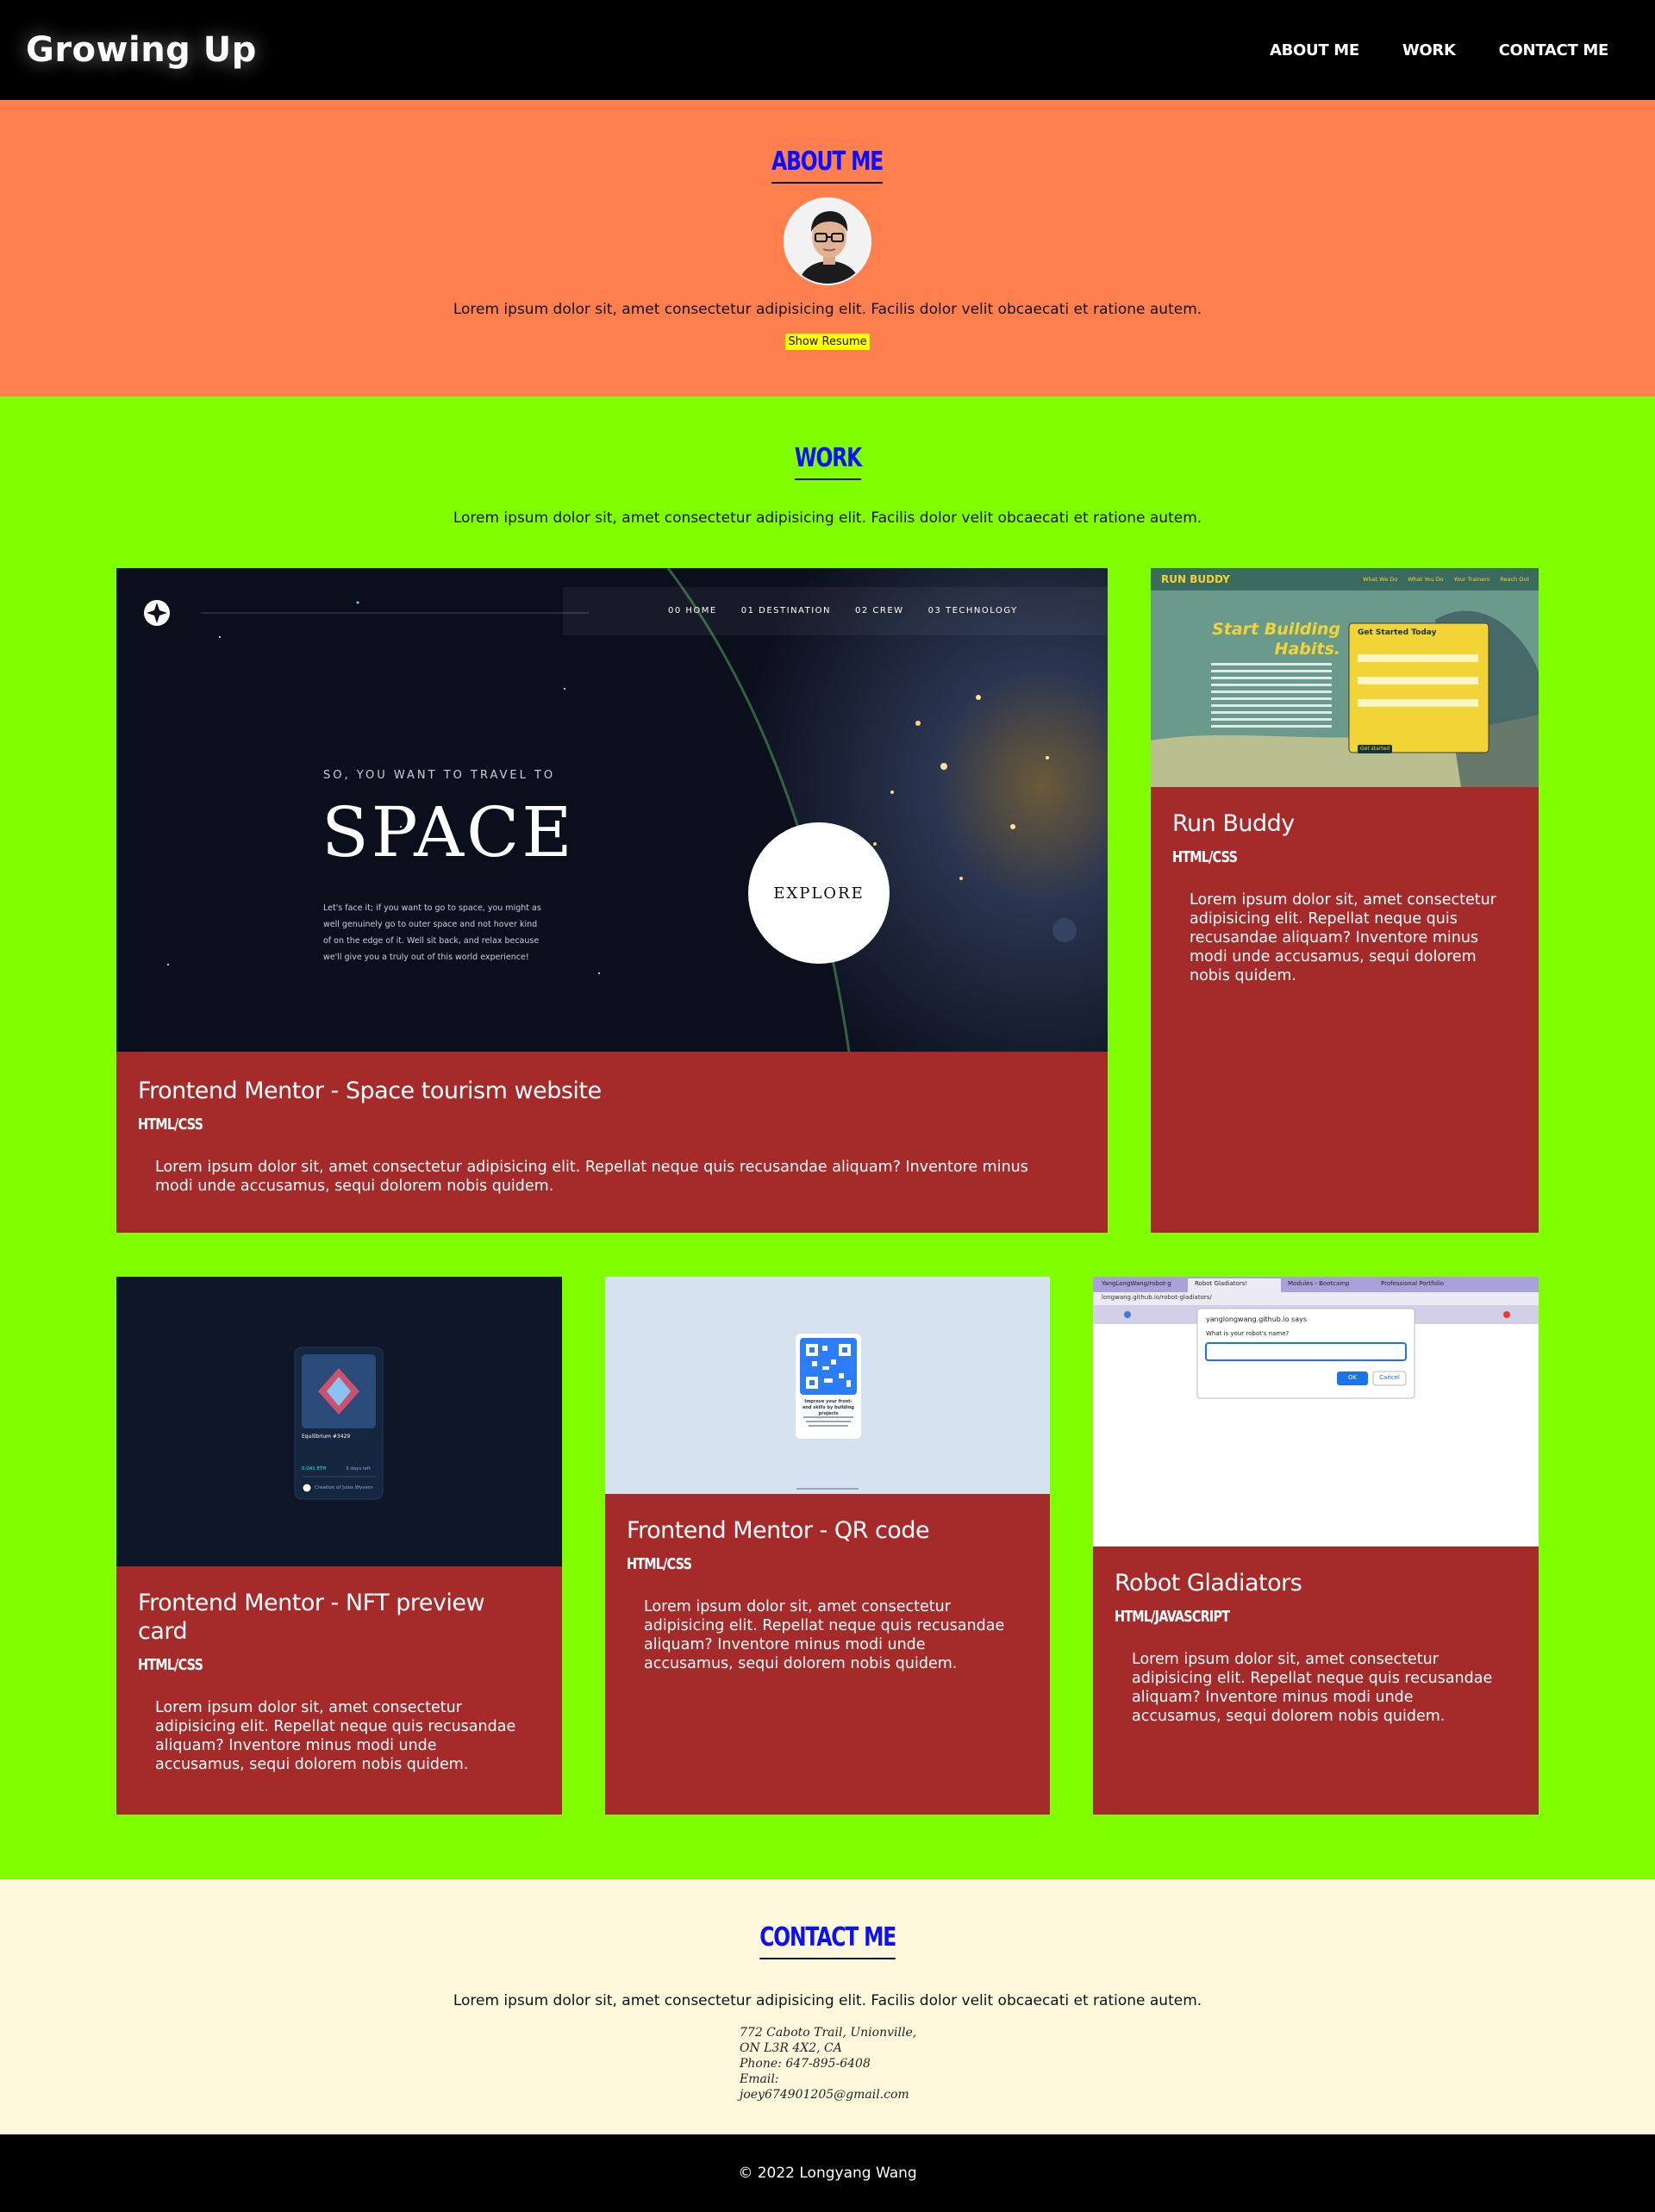 This screenshot has width=1655, height=2212. What do you see at coordinates (829, 2033) in the screenshot?
I see `address-line: 772 Caboto Trail, Unionville,` at bounding box center [829, 2033].